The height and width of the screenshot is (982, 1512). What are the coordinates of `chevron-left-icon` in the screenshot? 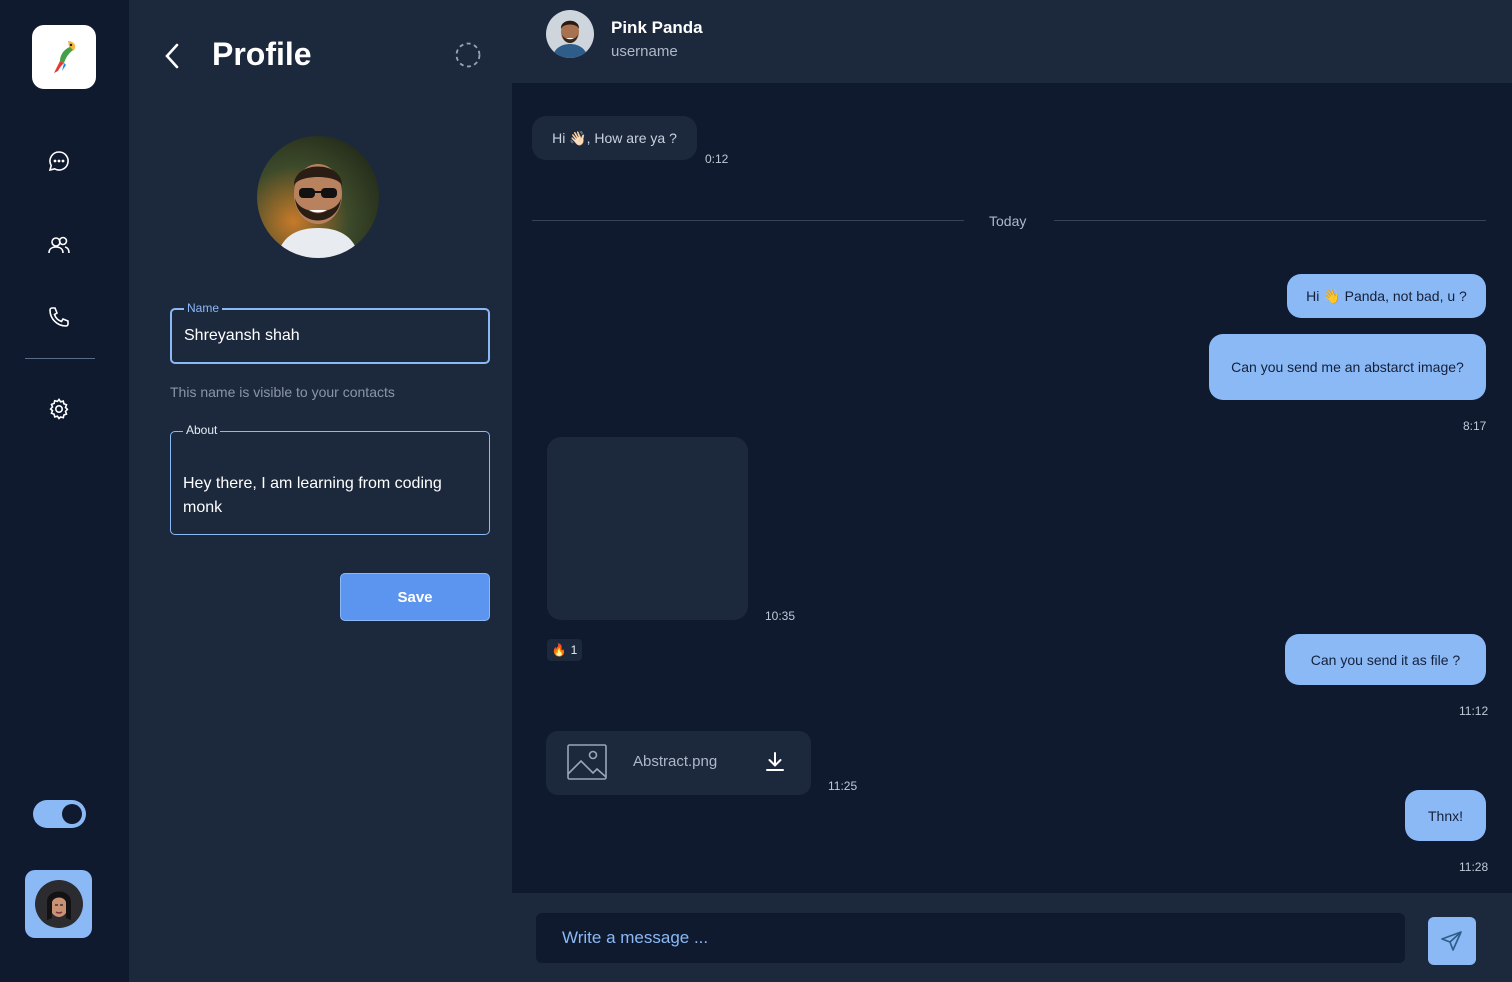 It's located at (172, 56).